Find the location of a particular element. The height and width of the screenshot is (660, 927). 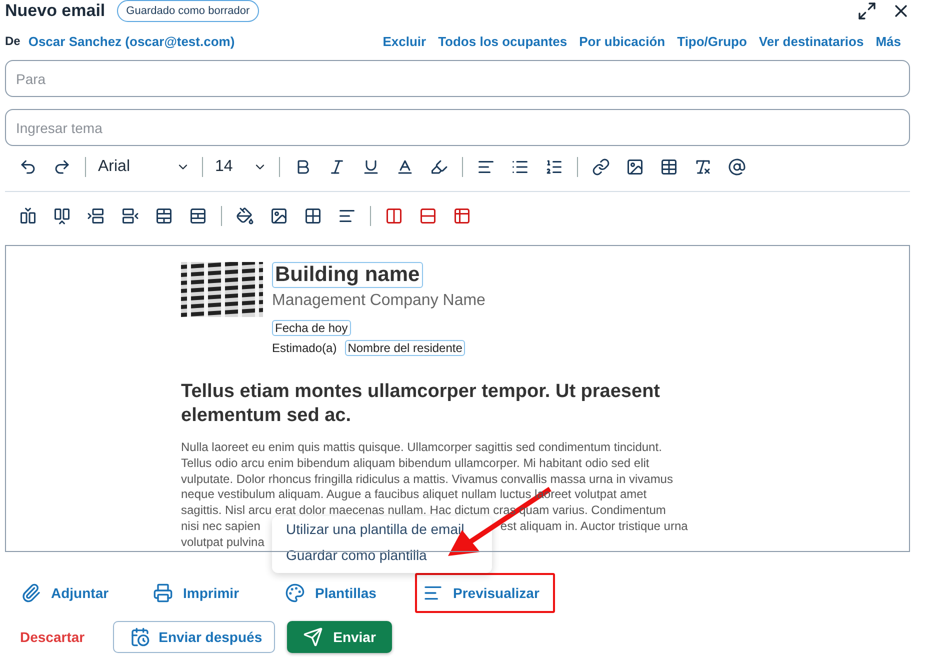

print-button: Imprimir is located at coordinates (211, 593).